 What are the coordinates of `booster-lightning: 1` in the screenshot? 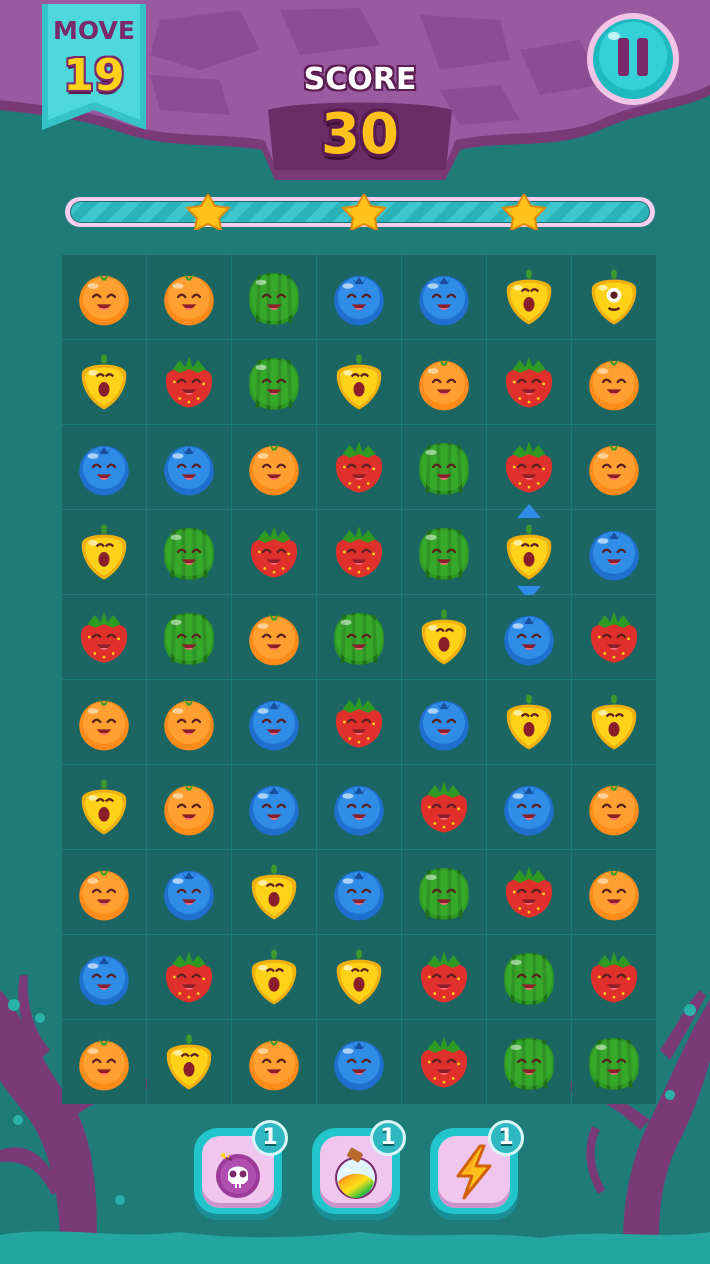 It's located at (476, 1172).